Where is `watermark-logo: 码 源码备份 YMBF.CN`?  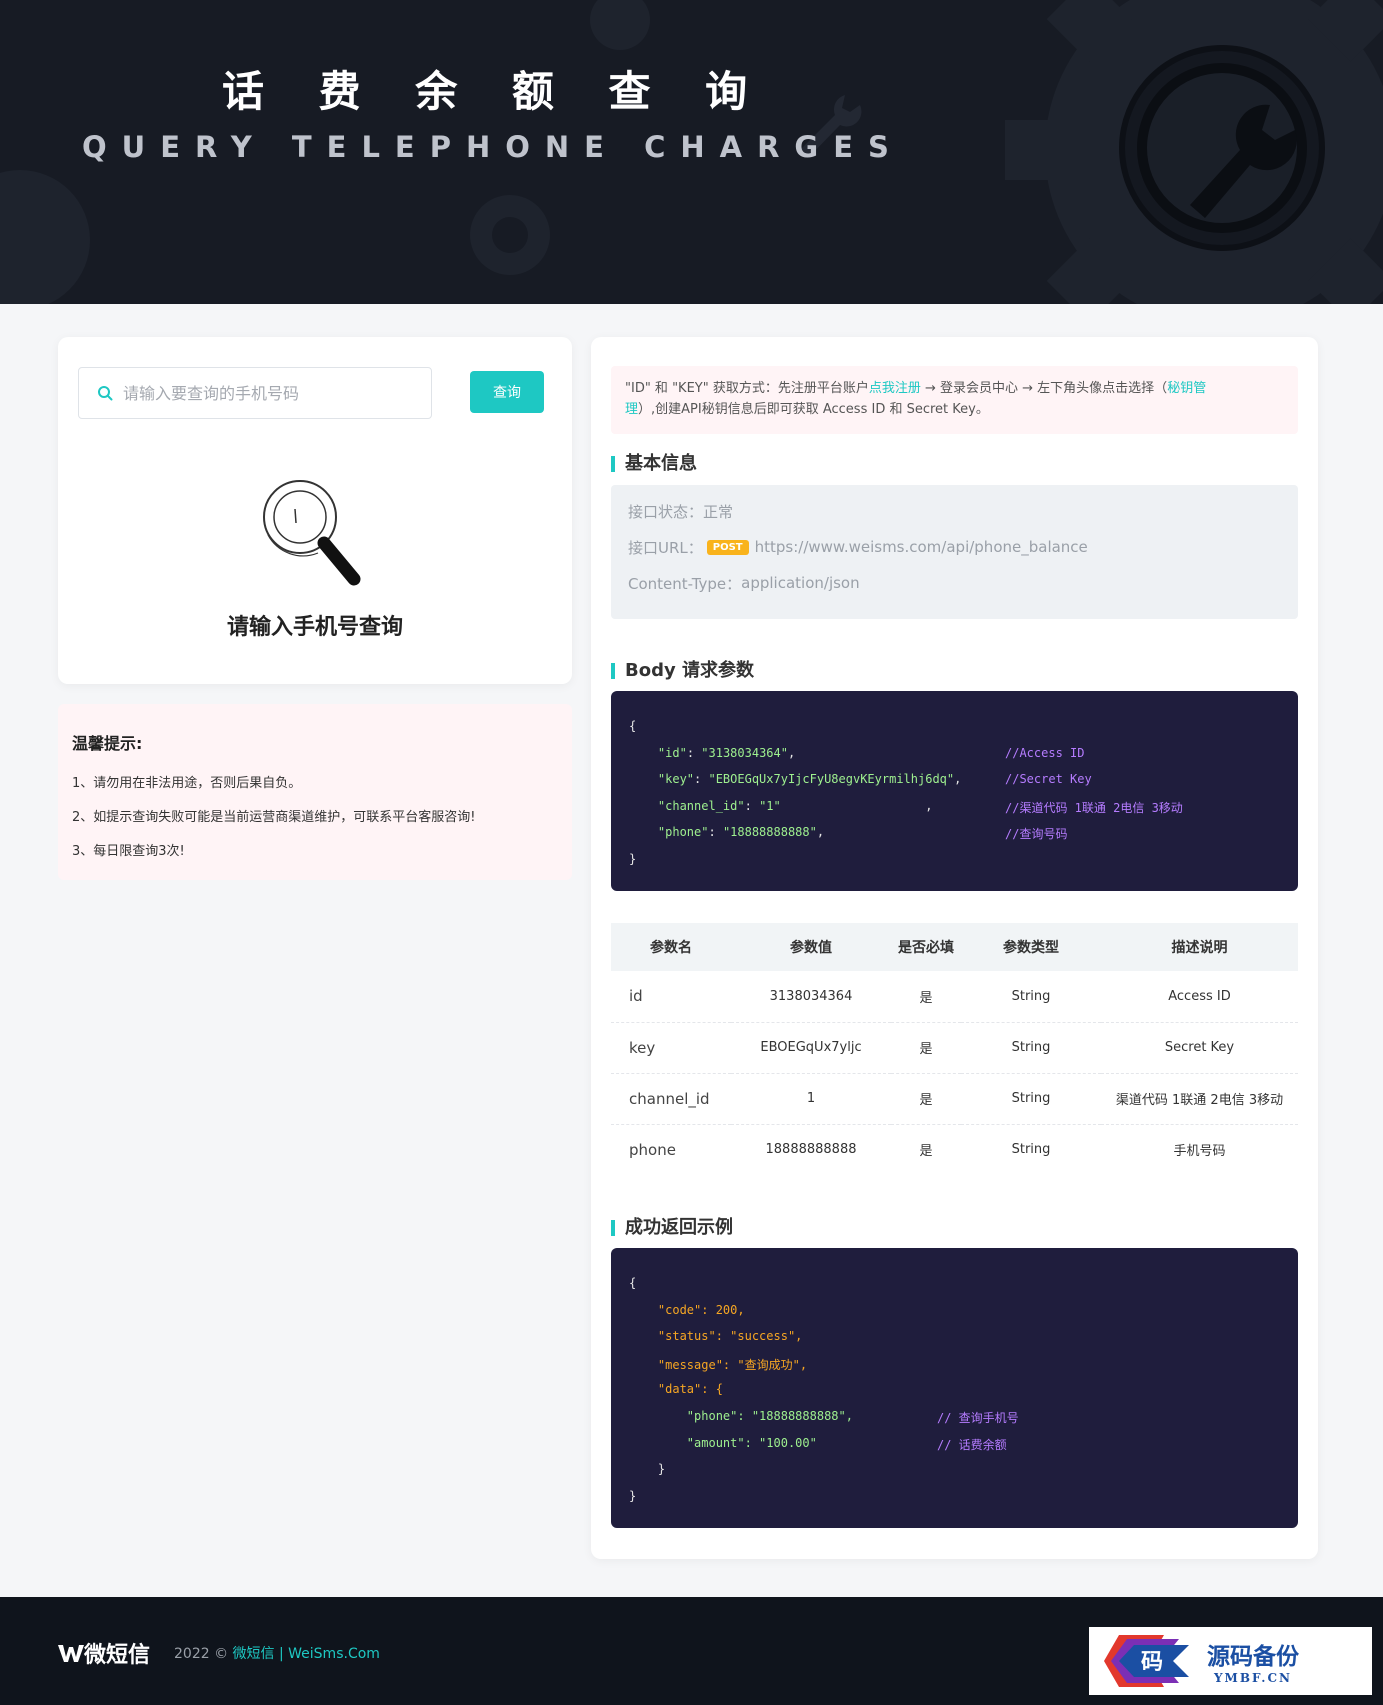
watermark-logo: 码 源码备份 YMBF.CN is located at coordinates (1230, 1661).